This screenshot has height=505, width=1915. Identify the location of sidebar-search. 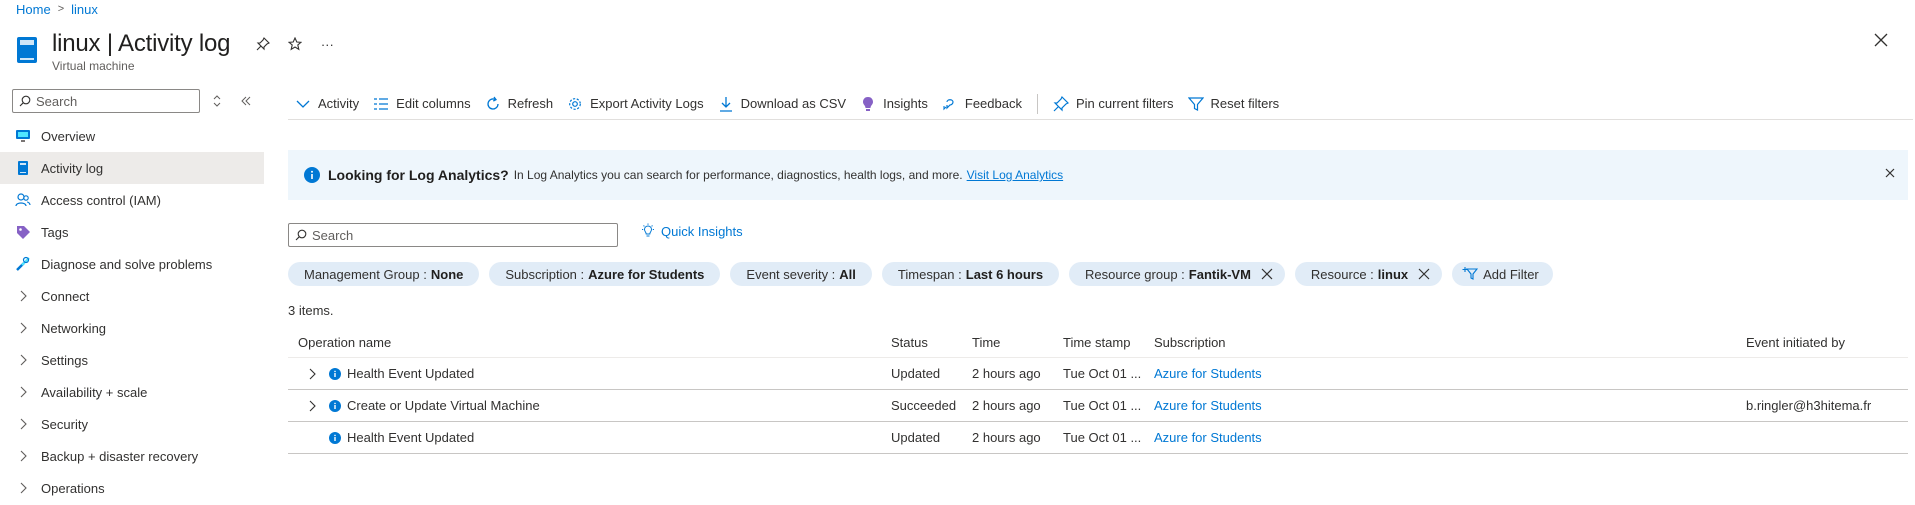
(106, 101).